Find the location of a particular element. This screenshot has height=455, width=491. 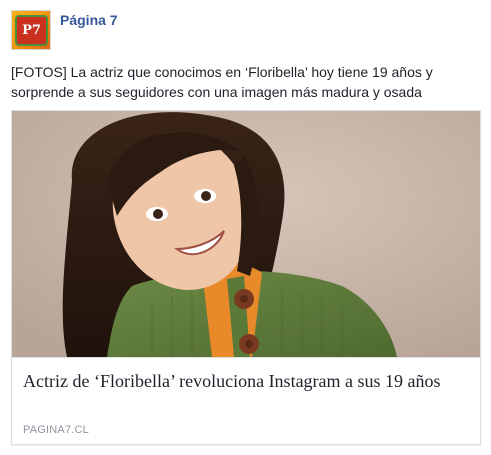

post-header: P7 Página 7 is located at coordinates (64, 31).